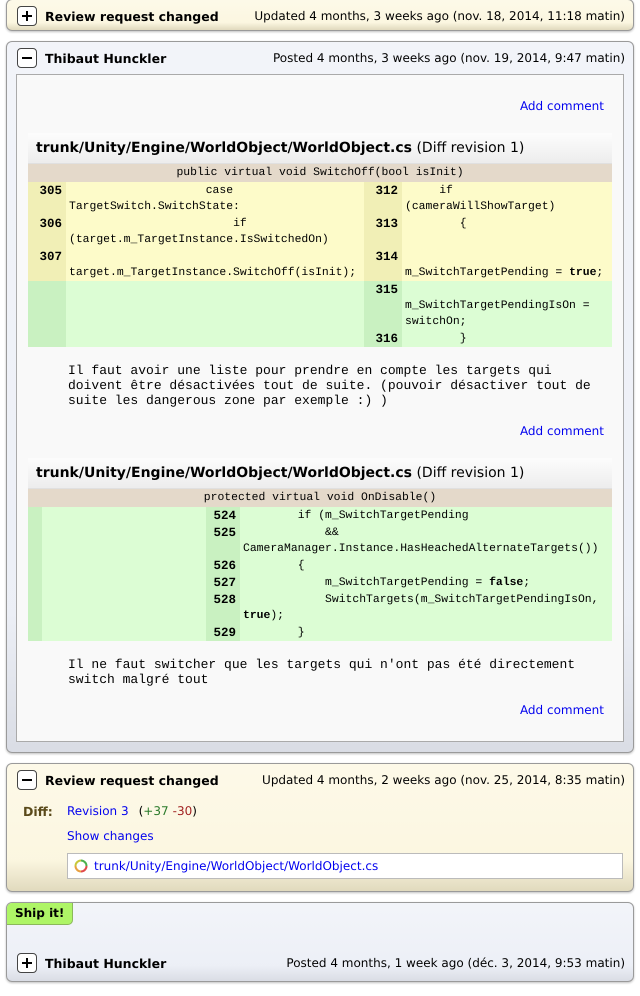 The image size is (640, 996). What do you see at coordinates (322, 672) in the screenshot?
I see `comment-text: Il ne faut switcher que les targets qui n'ont pas été directement switch malgré tout` at bounding box center [322, 672].